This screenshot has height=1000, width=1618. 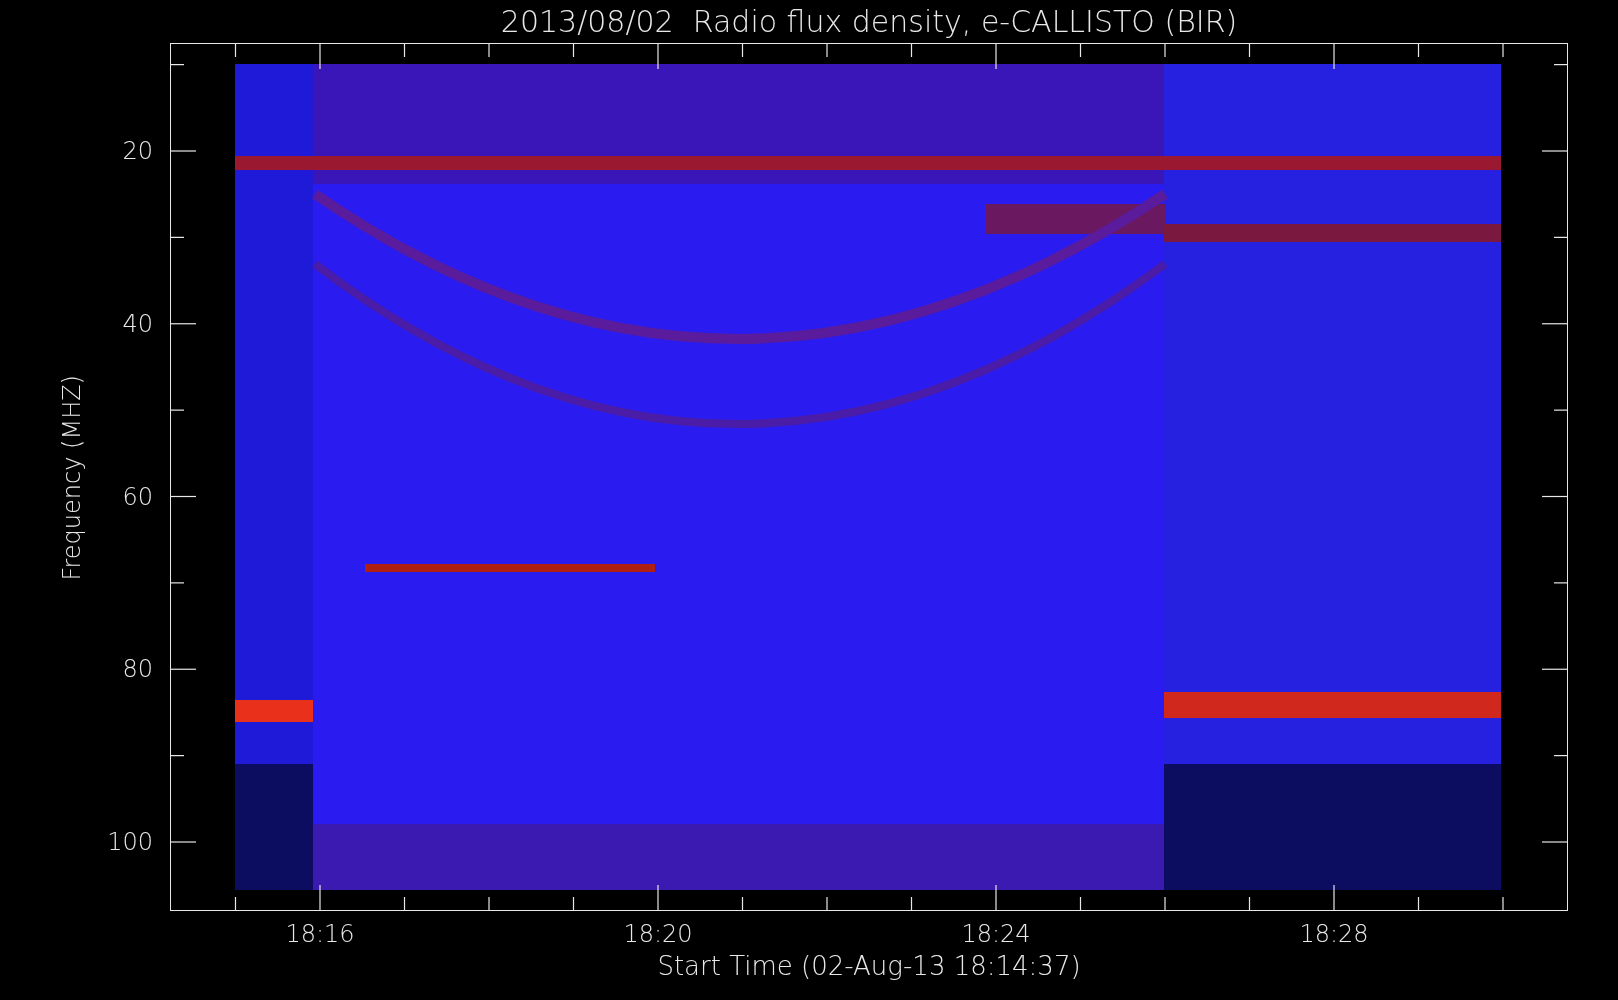 I want to click on y-tick-label: 40, so click(x=137, y=323).